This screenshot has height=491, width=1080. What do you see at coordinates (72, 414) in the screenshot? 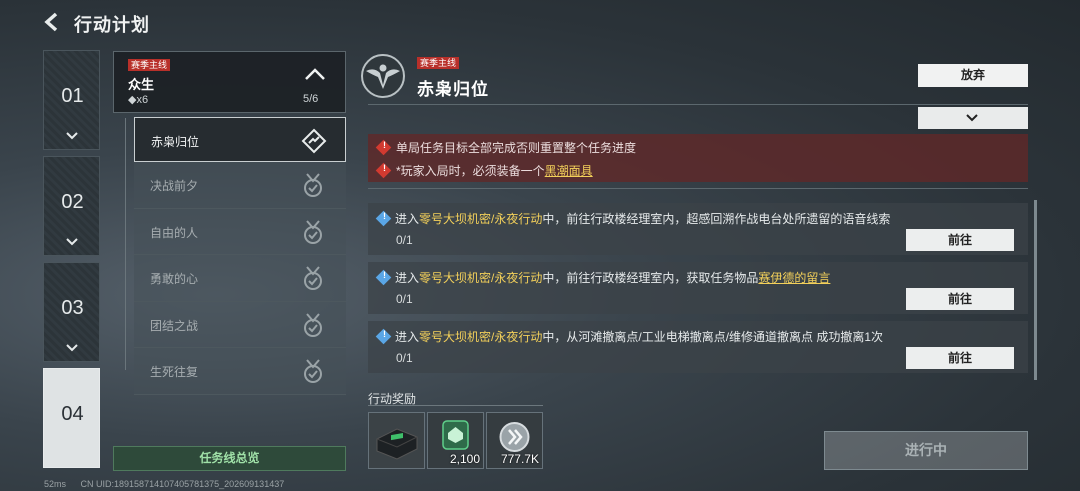
I see `chapter-number: 04` at bounding box center [72, 414].